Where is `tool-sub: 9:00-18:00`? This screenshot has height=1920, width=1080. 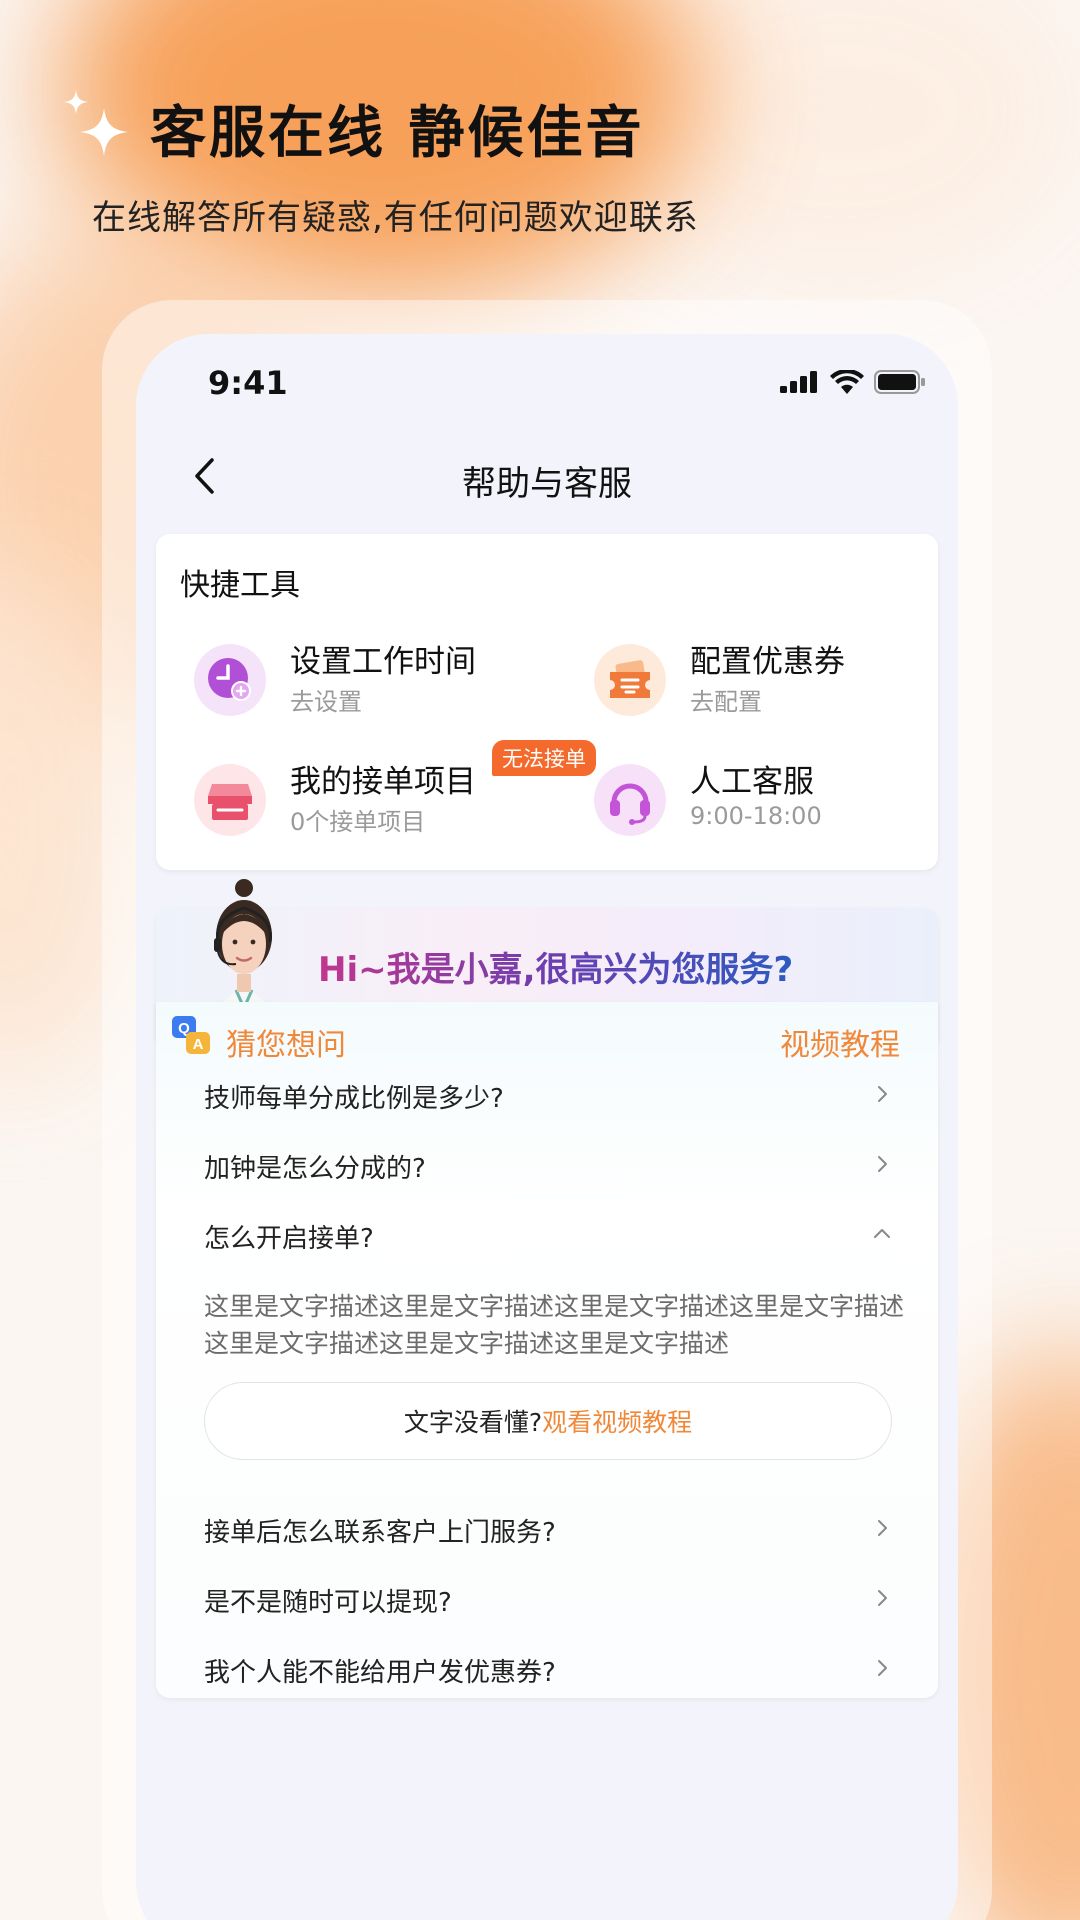 tool-sub: 9:00-18:00 is located at coordinates (756, 816).